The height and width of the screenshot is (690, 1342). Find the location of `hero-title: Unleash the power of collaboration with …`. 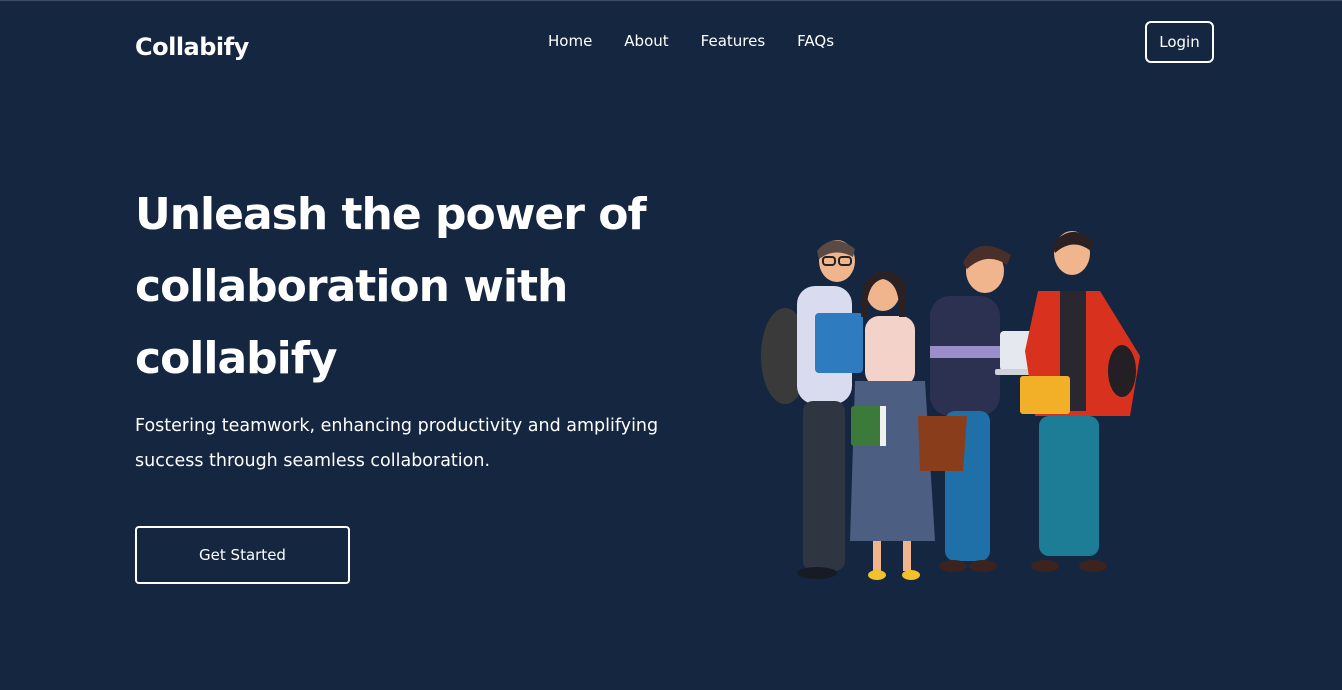

hero-title: Unleash the power of collaboration with … is located at coordinates (391, 286).